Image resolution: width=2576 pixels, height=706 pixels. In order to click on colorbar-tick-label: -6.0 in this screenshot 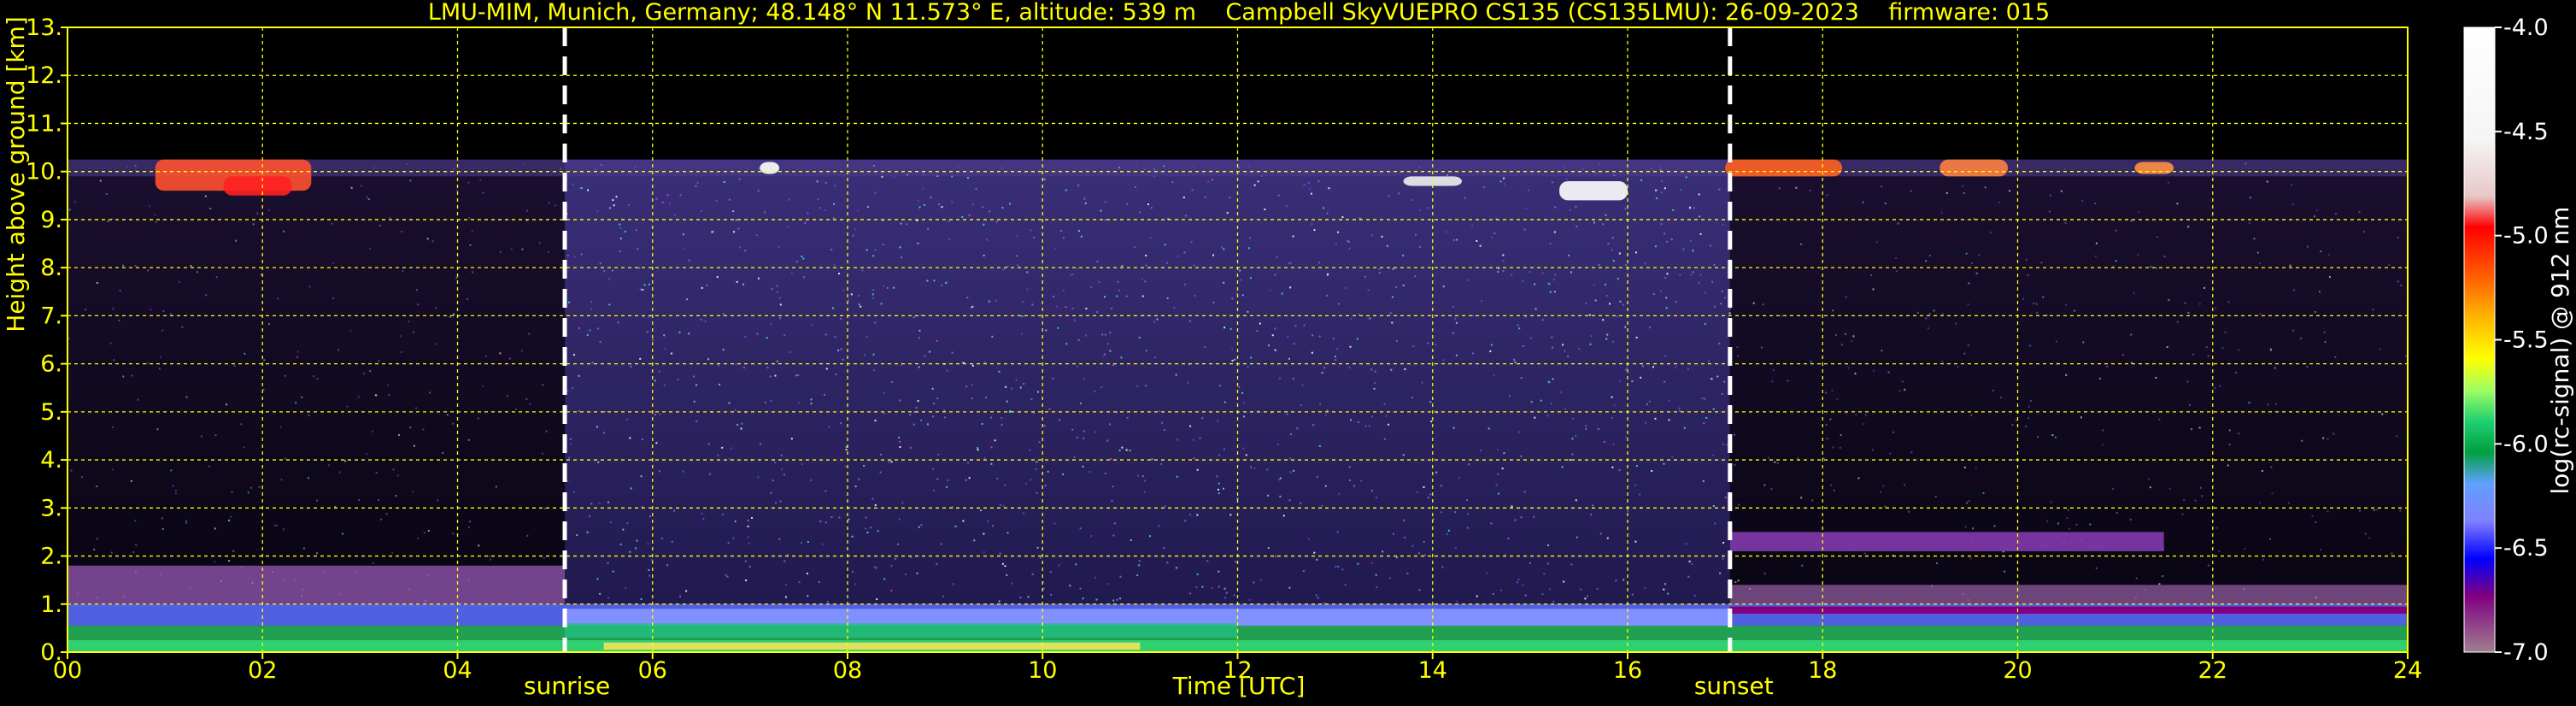, I will do `click(2526, 444)`.